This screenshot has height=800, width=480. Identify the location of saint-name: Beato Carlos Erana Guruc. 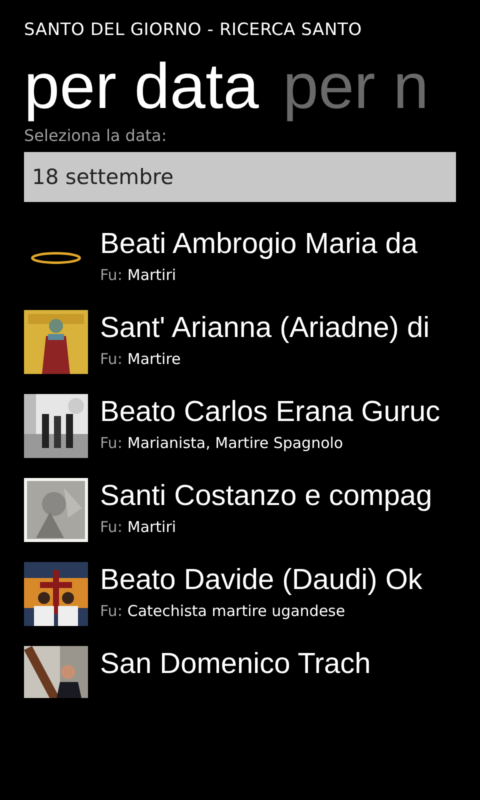
(270, 412).